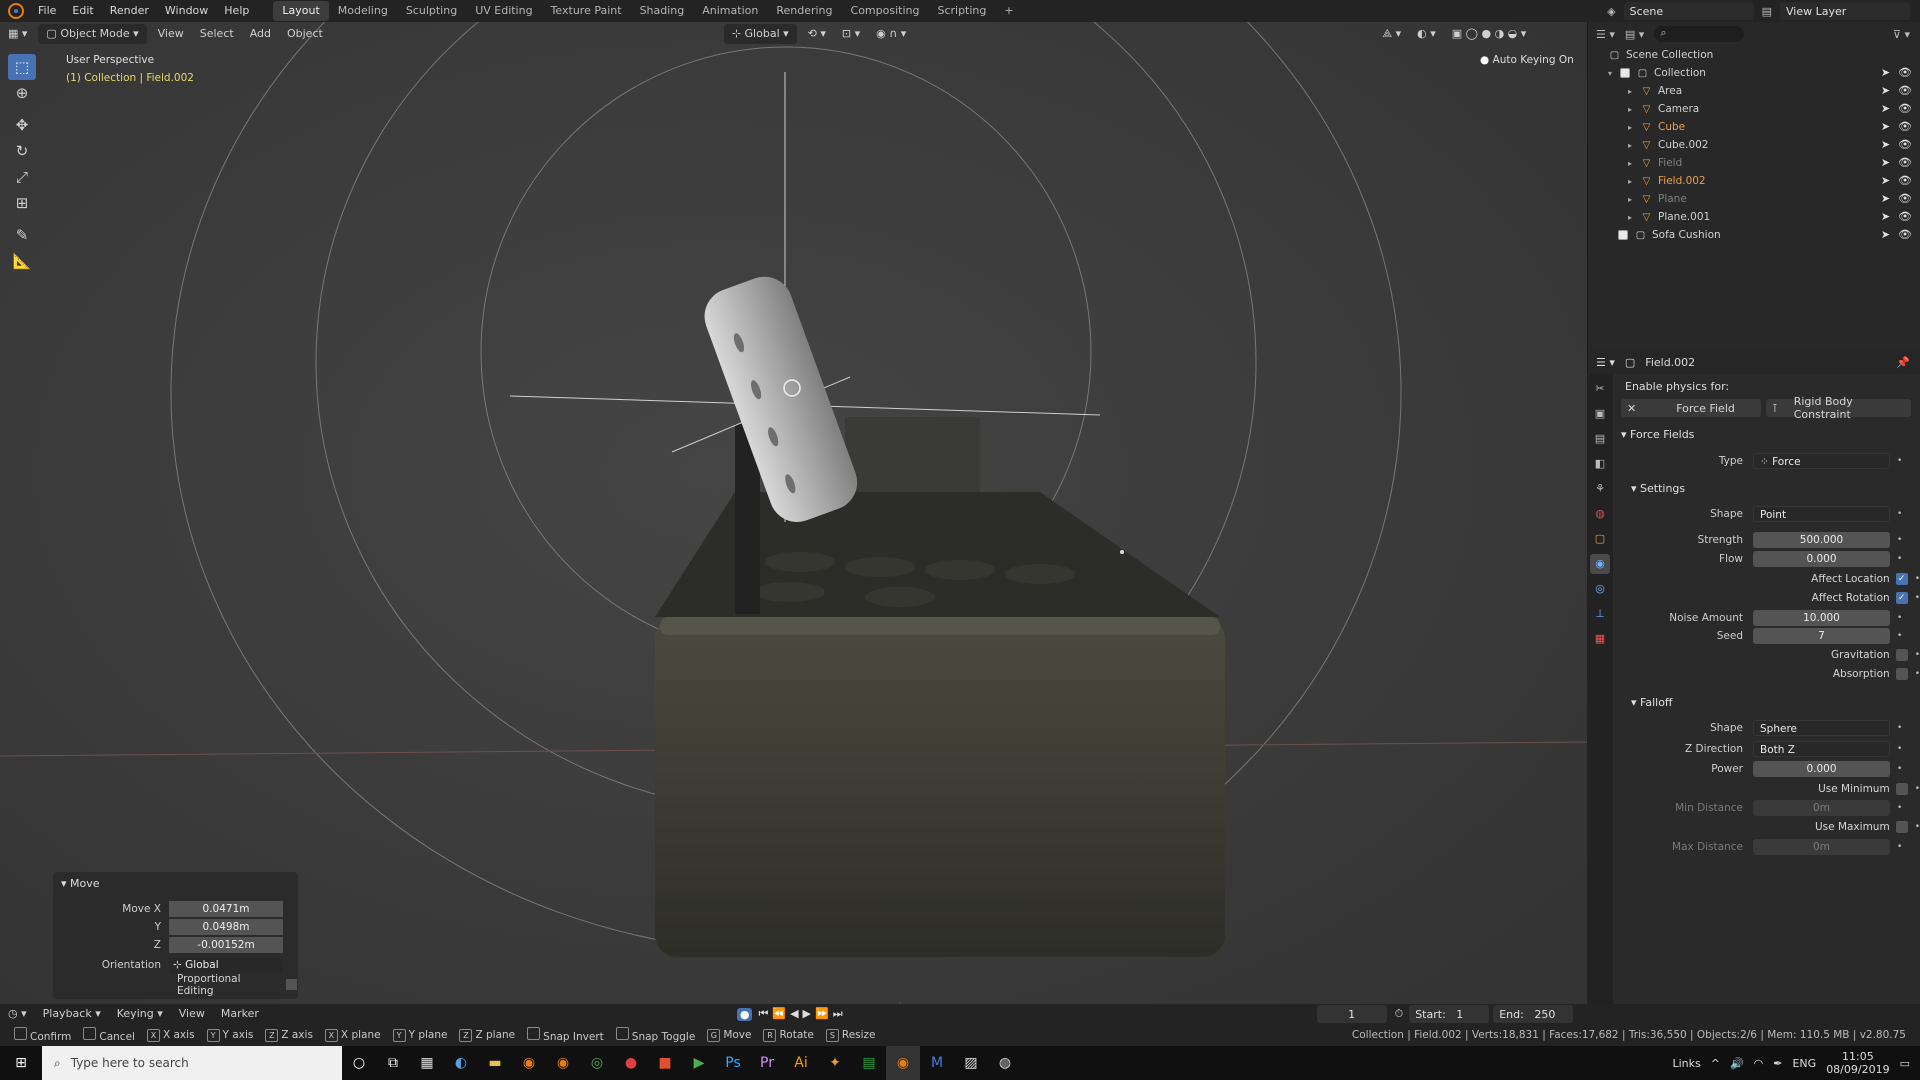 This screenshot has width=1920, height=1080. What do you see at coordinates (1754, 163) in the screenshot?
I see `outliner-item: ▸ ▽ Field ➤ 👁` at bounding box center [1754, 163].